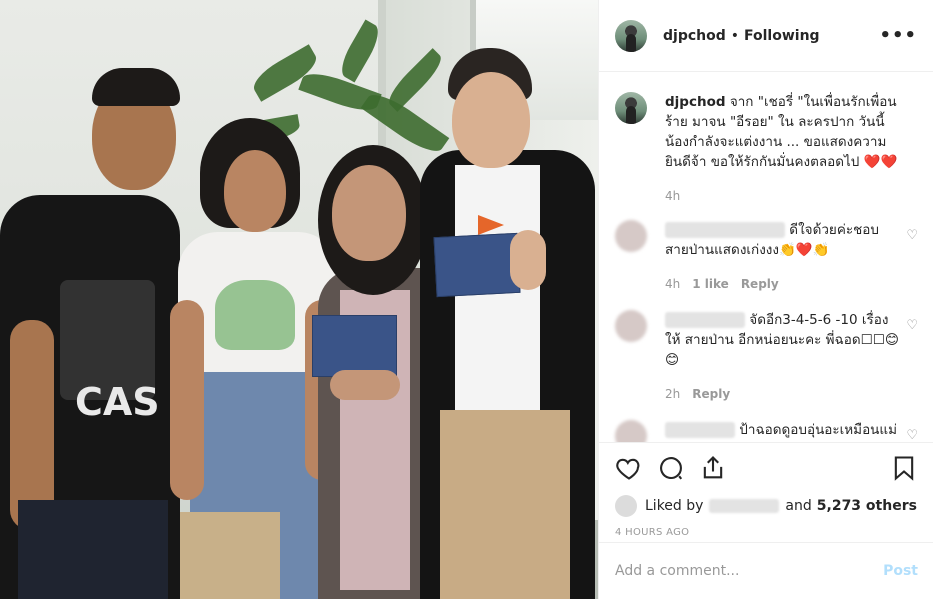 The width and height of the screenshot is (933, 599). I want to click on comment-body: ป้าฉอดดูอบอุ่นอะเหมือนแม่กันเลย ชอบภาพ, so click(782, 431).